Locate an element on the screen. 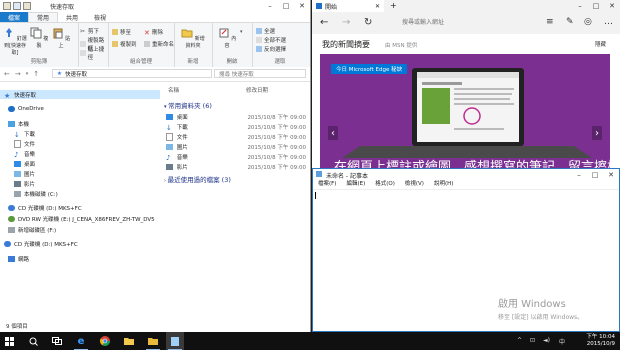  delete-button: ✕ 刪除 is located at coordinates (153, 32).